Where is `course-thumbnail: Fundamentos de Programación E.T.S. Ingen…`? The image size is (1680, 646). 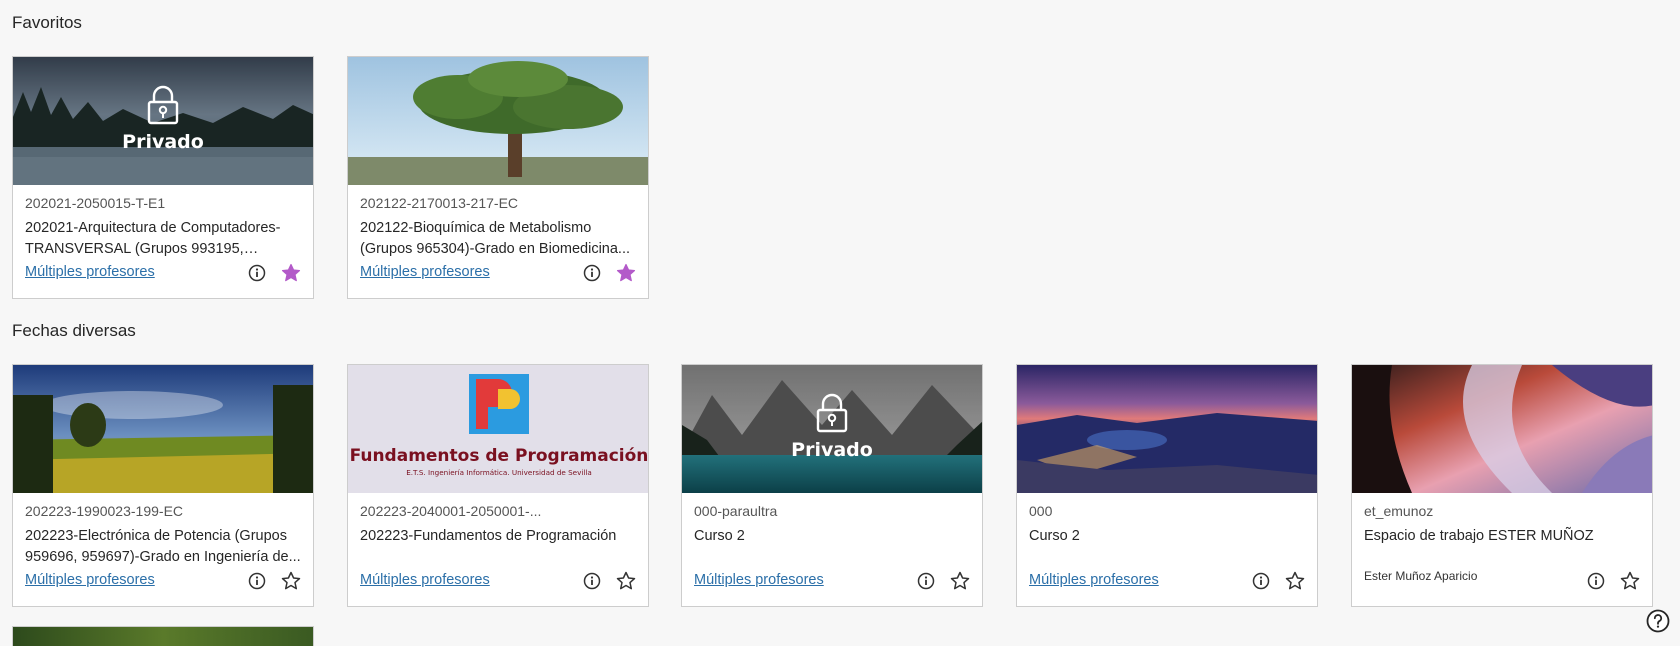 course-thumbnail: Fundamentos de Programación E.T.S. Ingen… is located at coordinates (498, 429).